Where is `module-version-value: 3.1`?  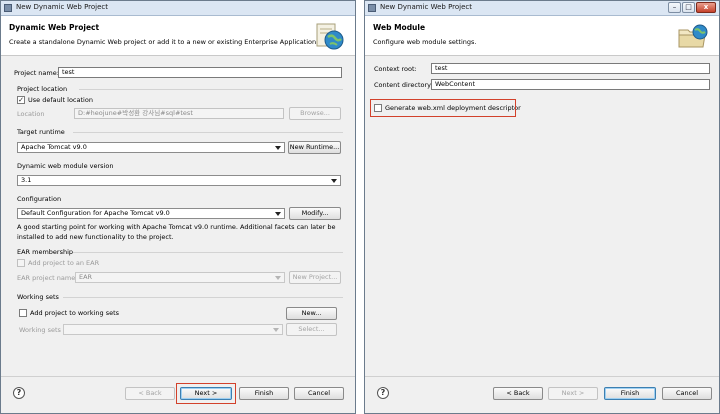
module-version-value: 3.1 is located at coordinates (26, 180).